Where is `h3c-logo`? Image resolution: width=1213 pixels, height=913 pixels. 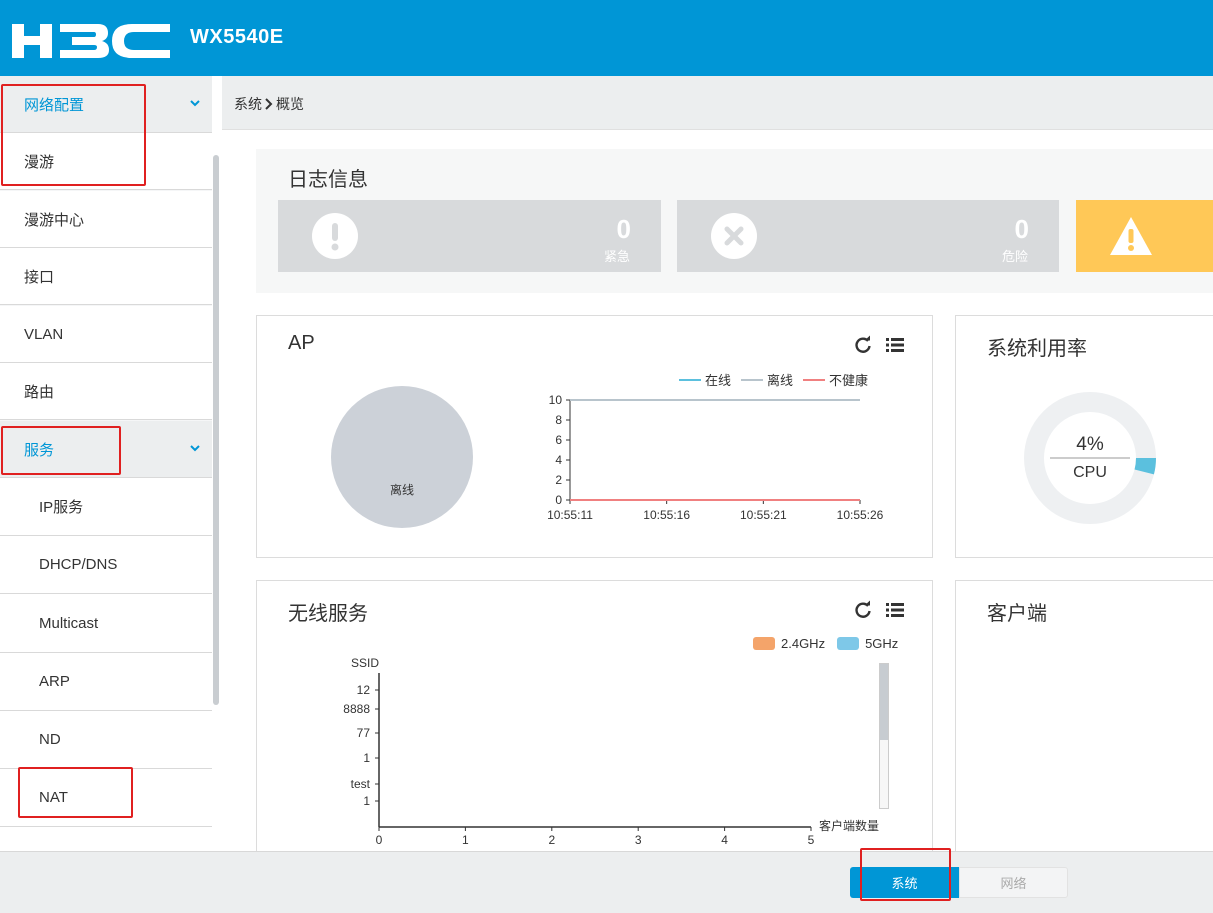 h3c-logo is located at coordinates (91, 41).